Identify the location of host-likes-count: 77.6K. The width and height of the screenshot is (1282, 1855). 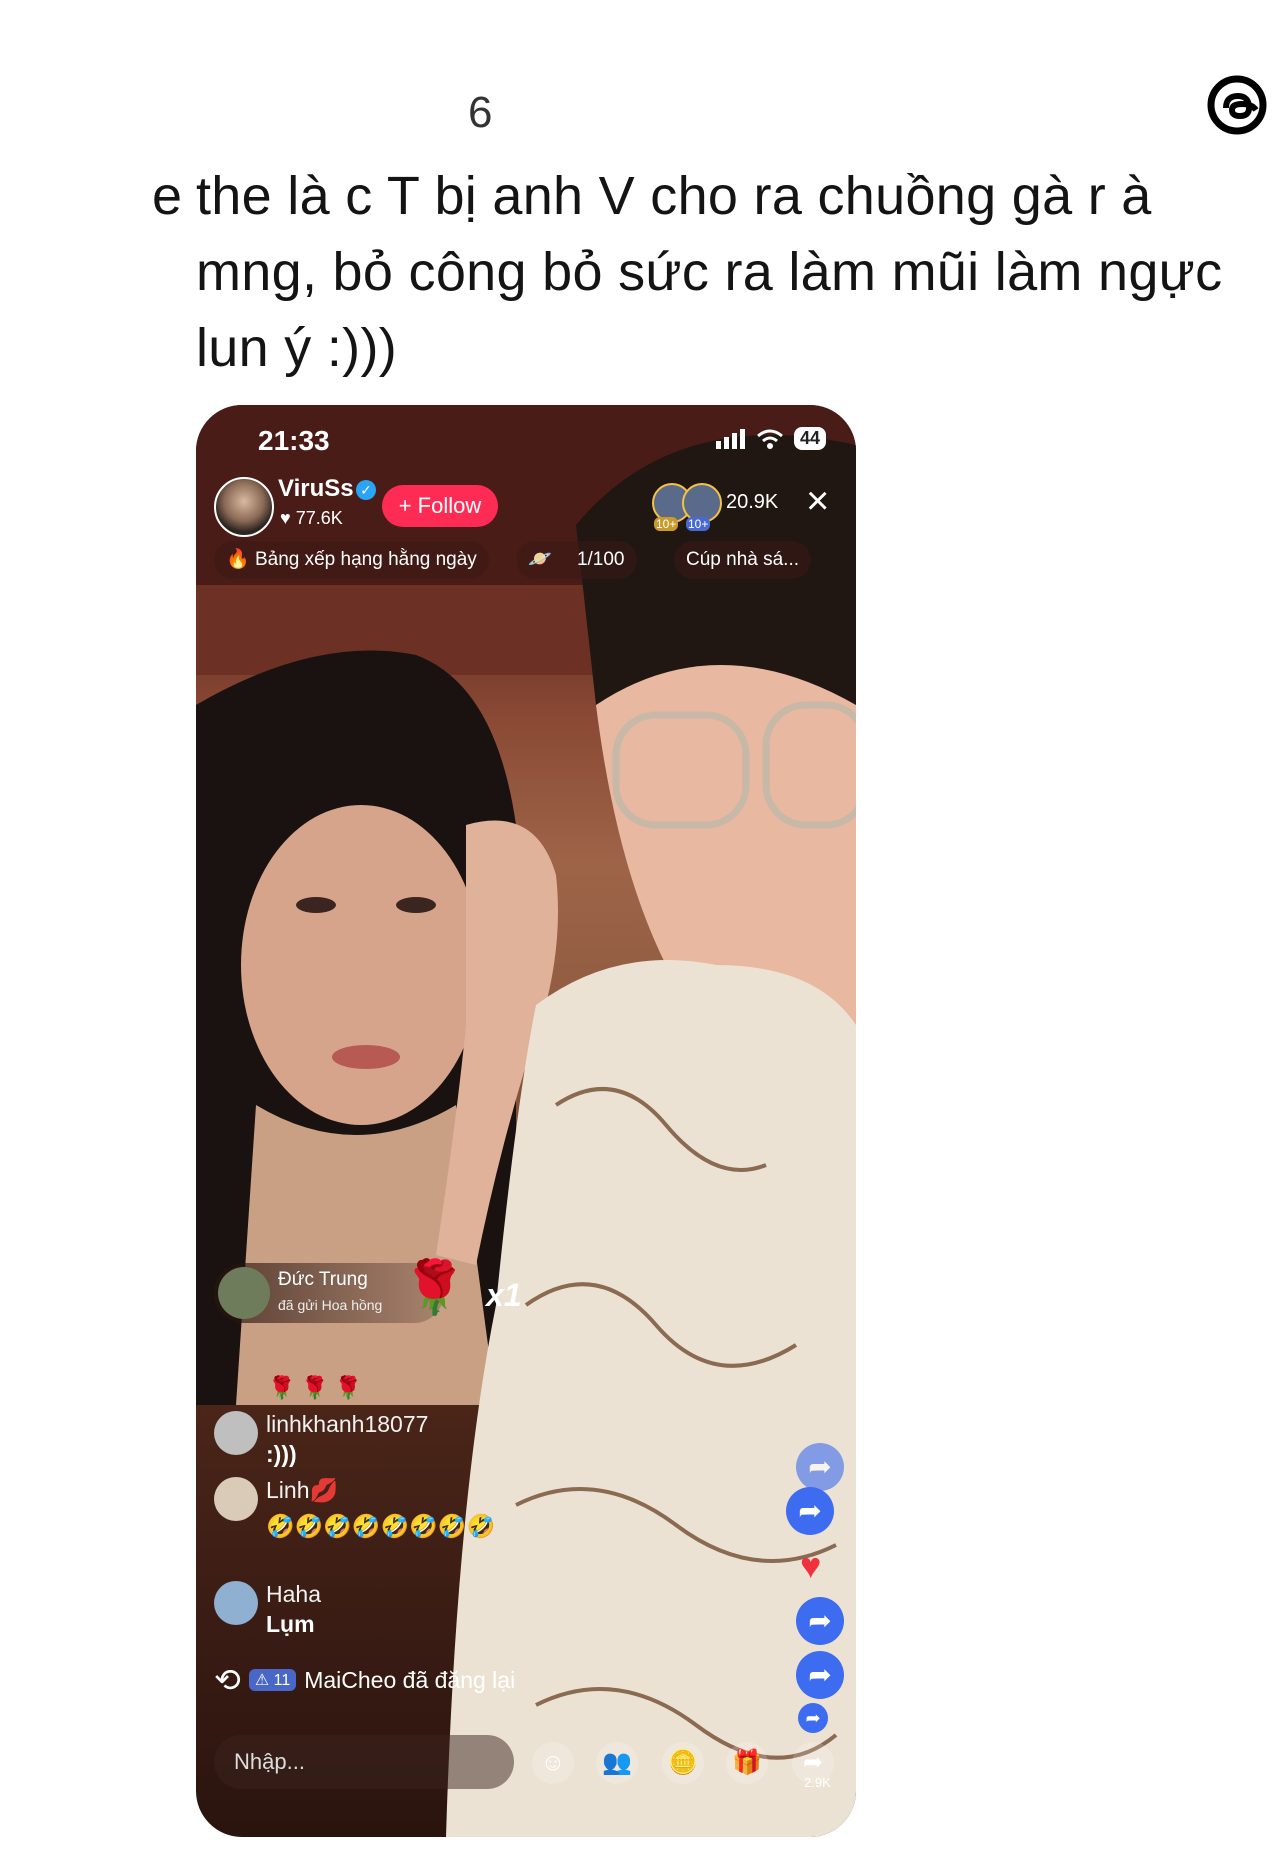
(319, 518).